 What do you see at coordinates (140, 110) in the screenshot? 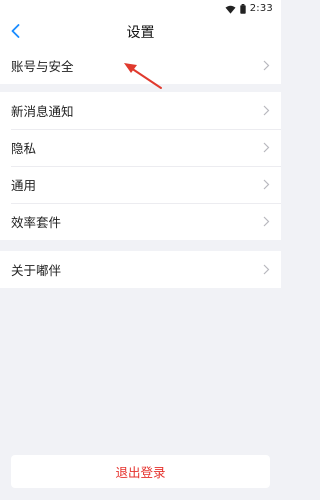
I see `settings-item-notifications: 新消息通知` at bounding box center [140, 110].